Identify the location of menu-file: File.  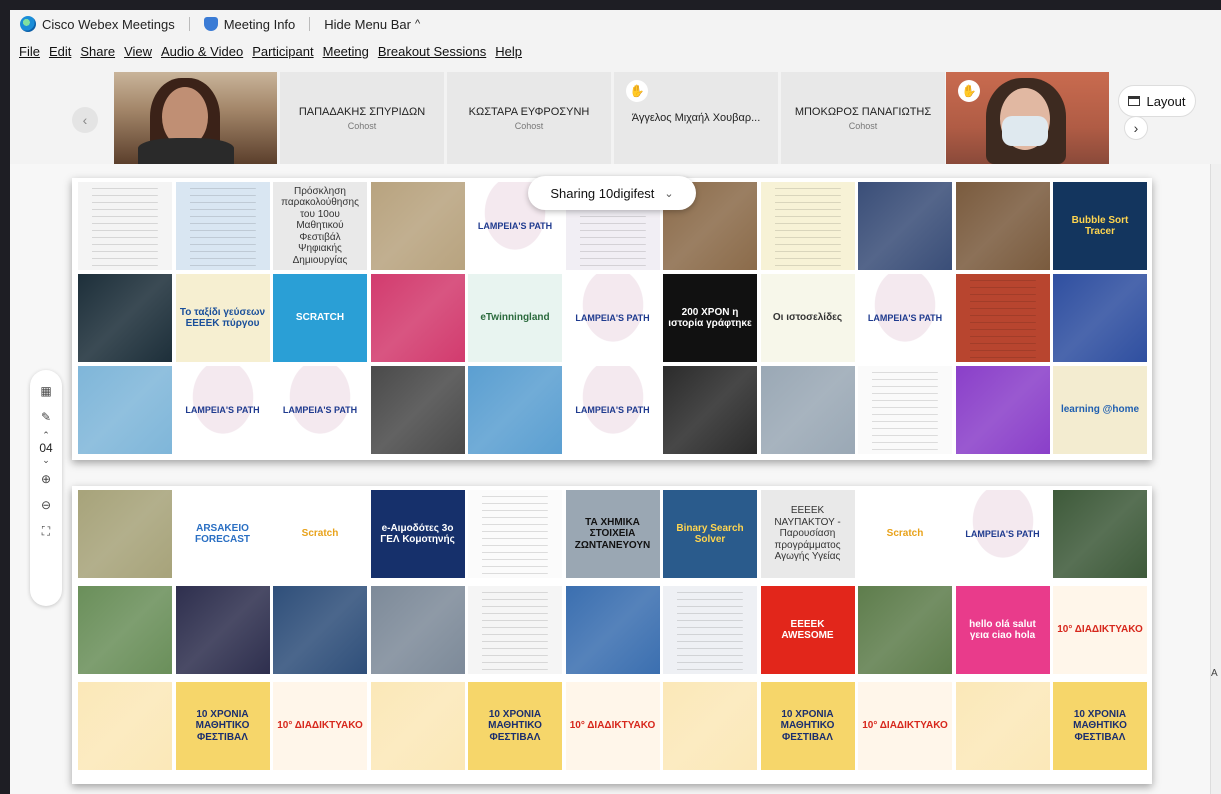
(29, 55).